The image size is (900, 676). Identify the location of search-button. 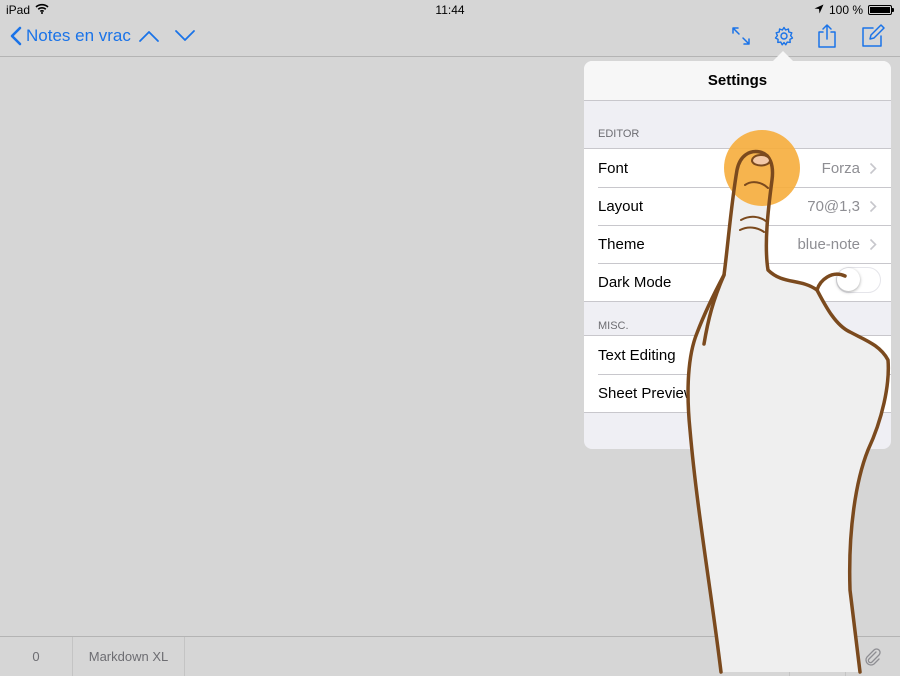
(817, 656).